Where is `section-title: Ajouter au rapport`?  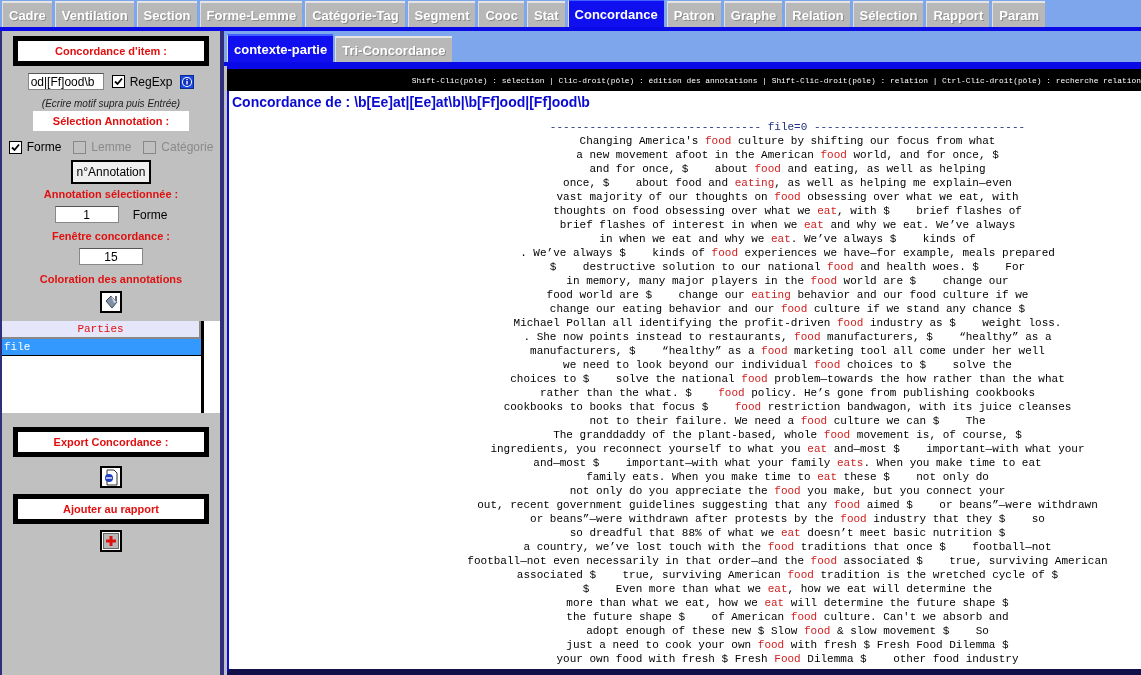 section-title: Ajouter au rapport is located at coordinates (111, 509).